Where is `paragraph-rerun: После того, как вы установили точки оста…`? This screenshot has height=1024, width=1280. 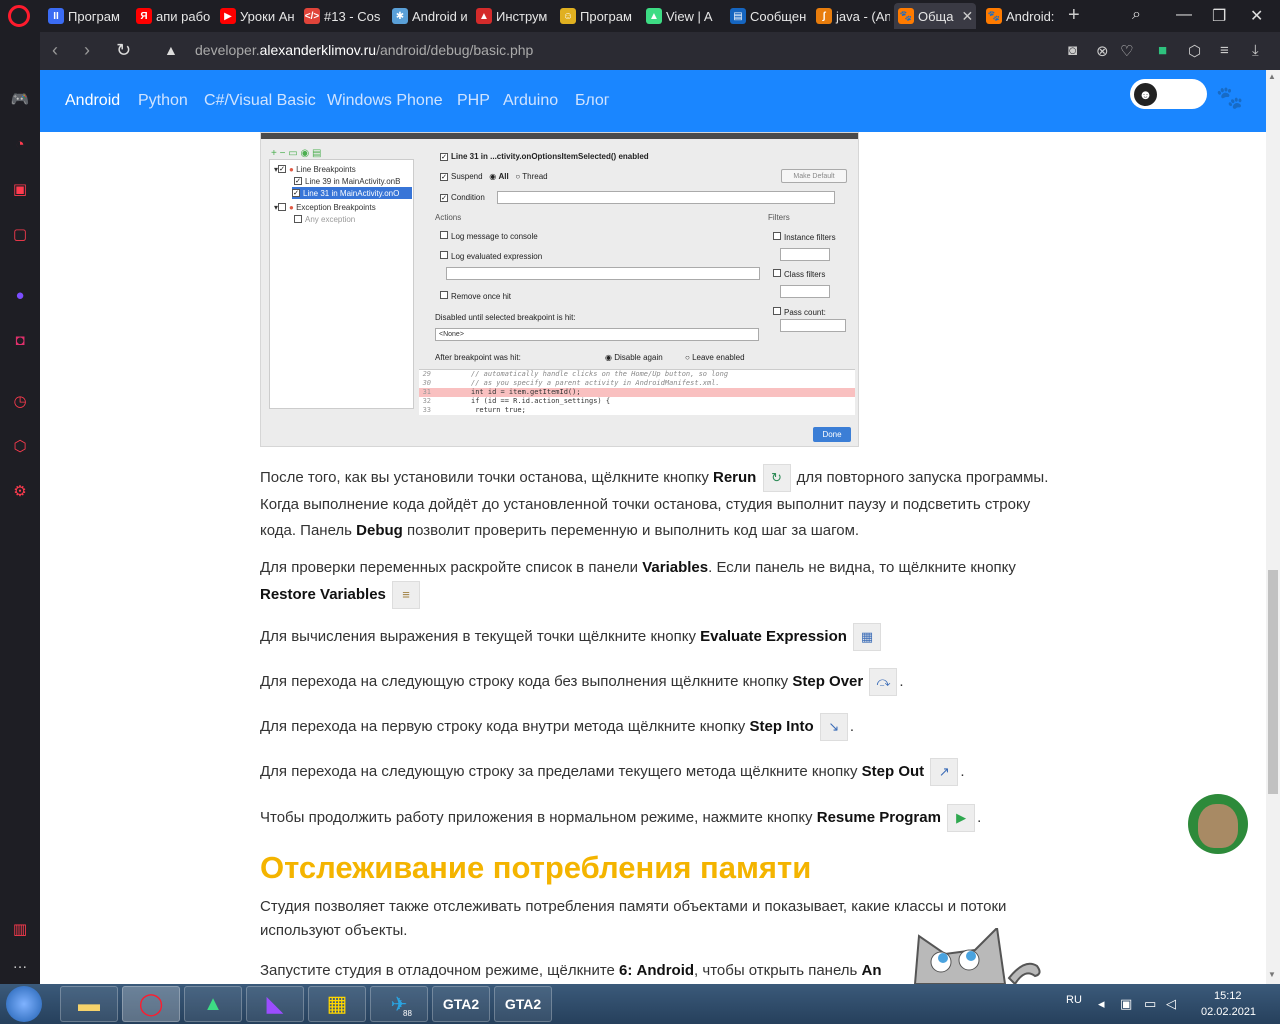 paragraph-rerun: После того, как вы установили точки оста… is located at coordinates (655, 504).